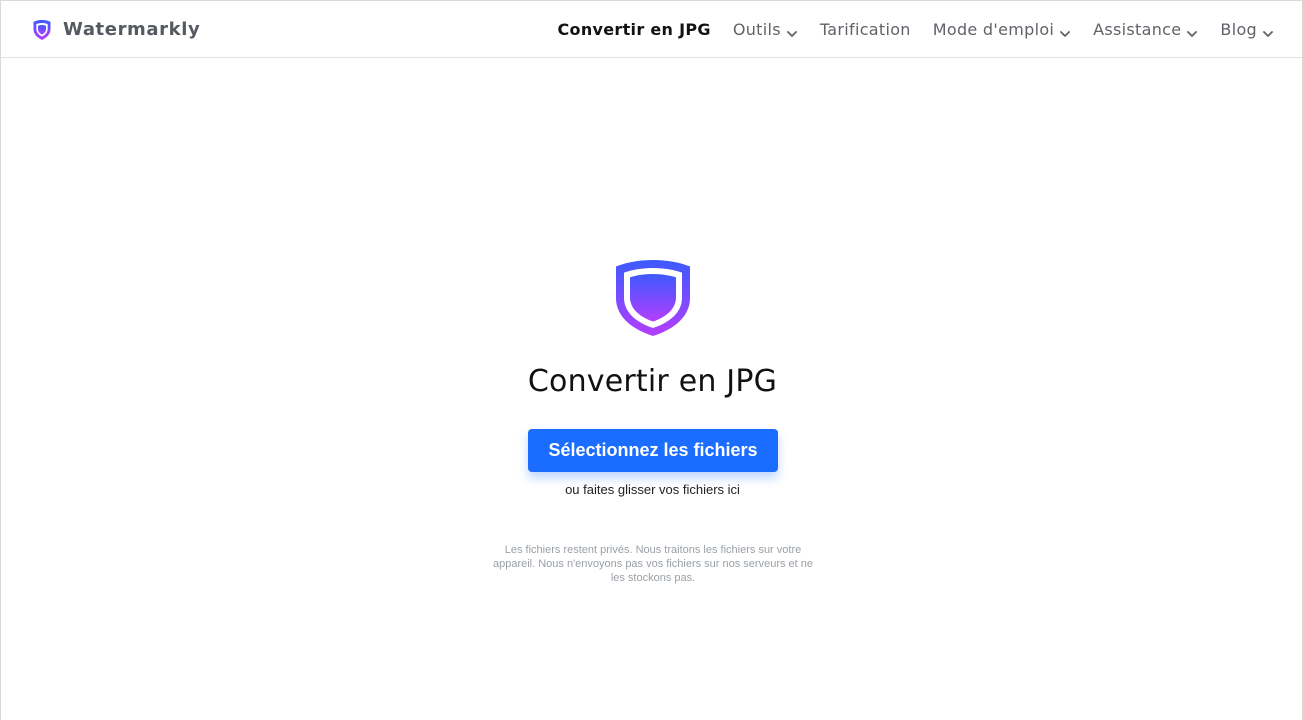 The width and height of the screenshot is (1303, 720). I want to click on page-title: Convertir en JPG, so click(652, 381).